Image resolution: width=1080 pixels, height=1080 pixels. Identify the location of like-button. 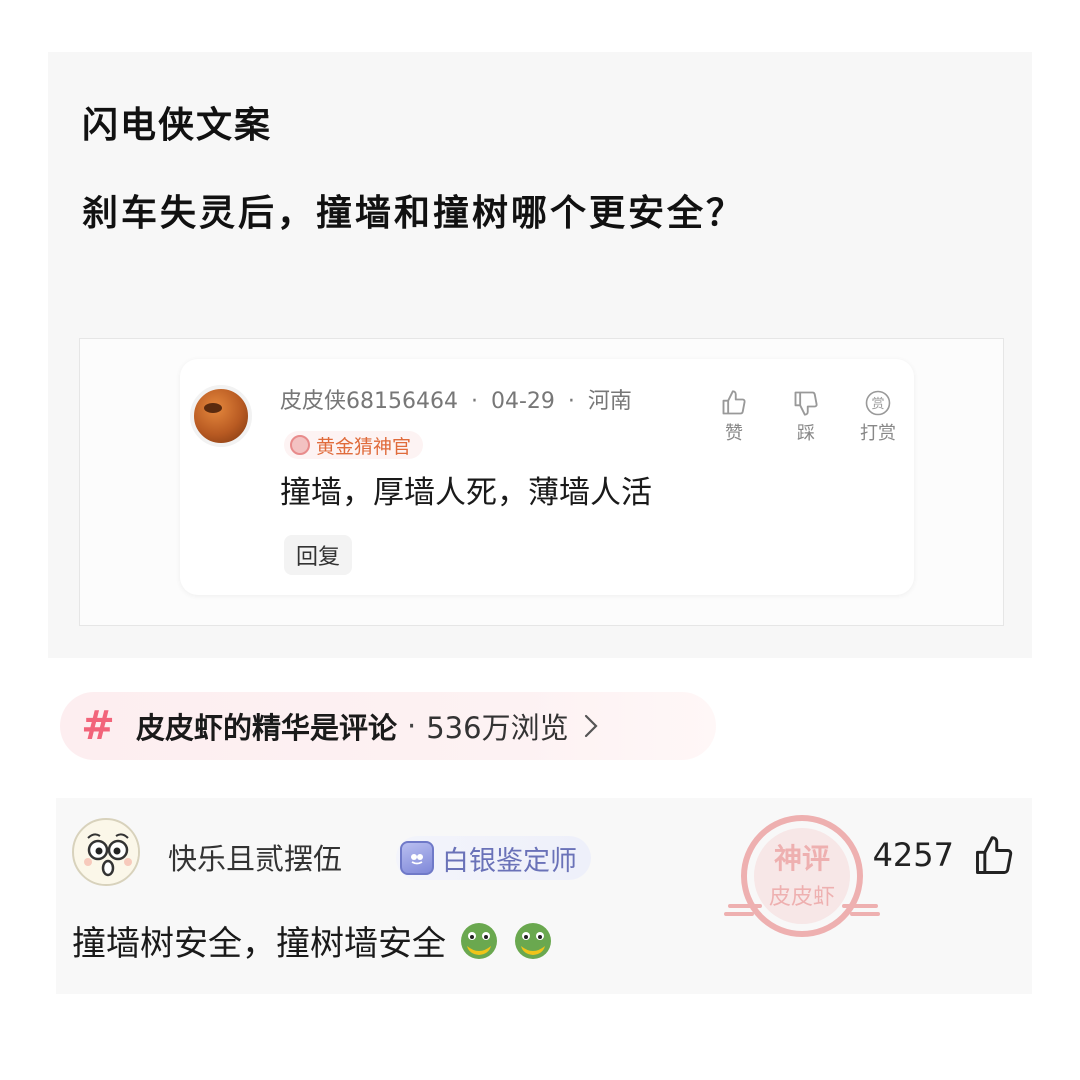
(994, 856).